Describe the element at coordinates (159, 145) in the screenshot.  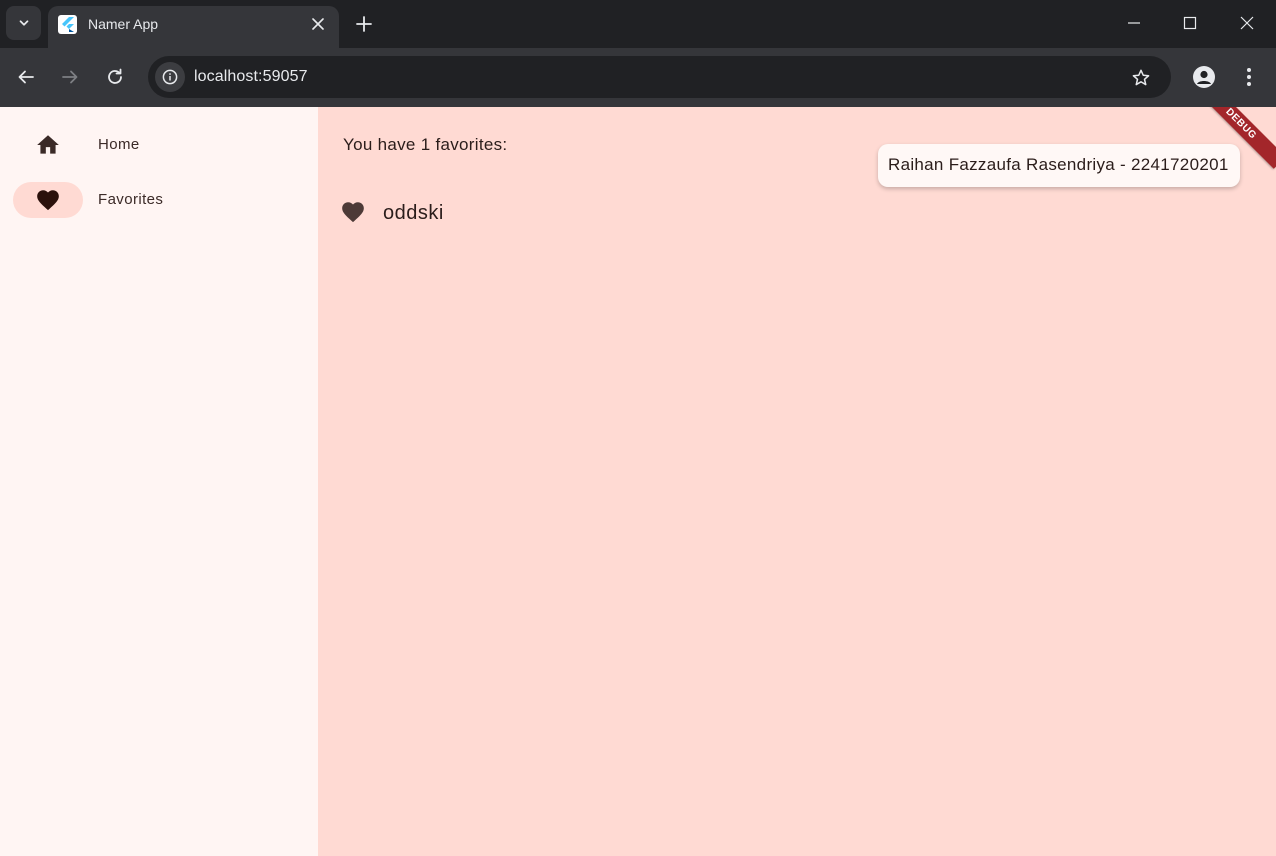
I see `rail-item-home: Home` at that location.